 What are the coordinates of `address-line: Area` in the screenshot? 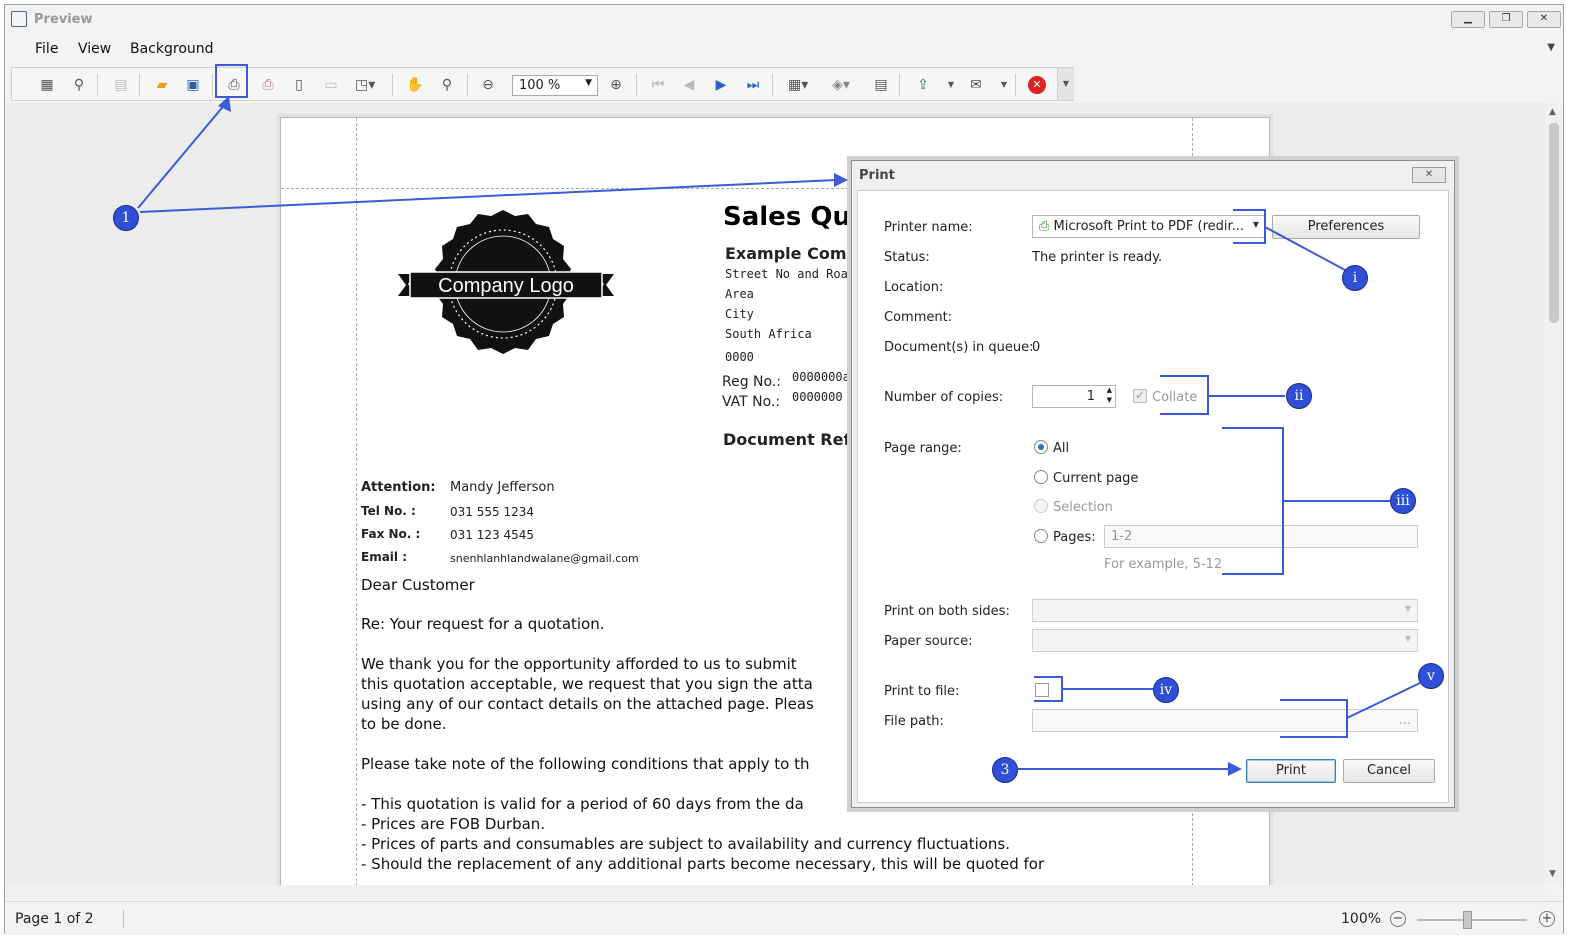 It's located at (739, 294).